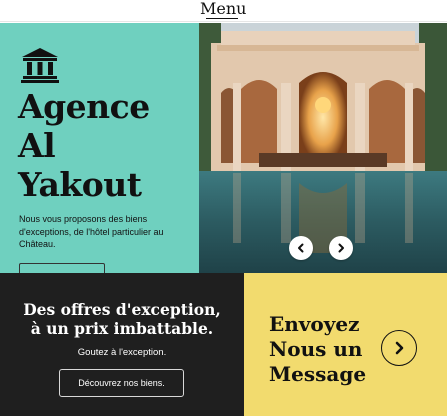 The image size is (447, 416). I want to click on contact-title-line: Envoyez, so click(314, 324).